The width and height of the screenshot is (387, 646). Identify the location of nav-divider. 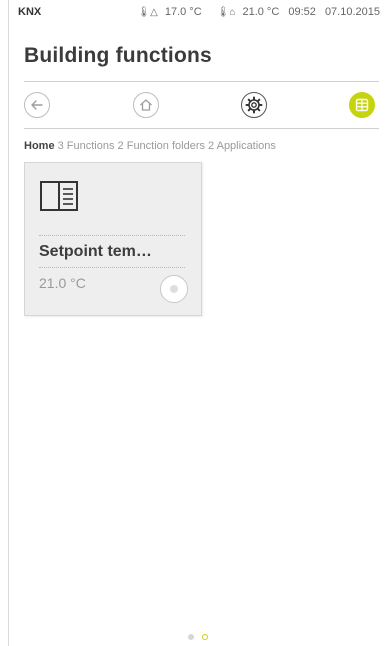
(201, 128).